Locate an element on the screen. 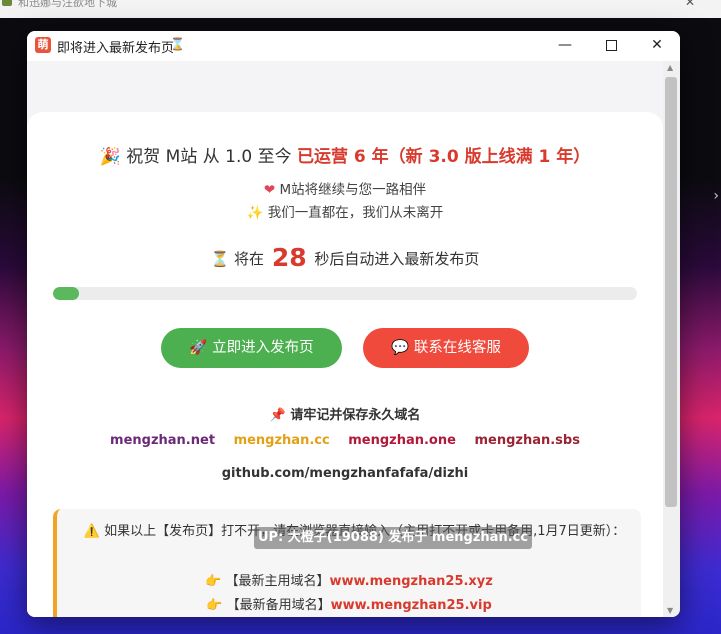 The image size is (721, 634). scroll-down-icon: ▼ is located at coordinates (670, 610).